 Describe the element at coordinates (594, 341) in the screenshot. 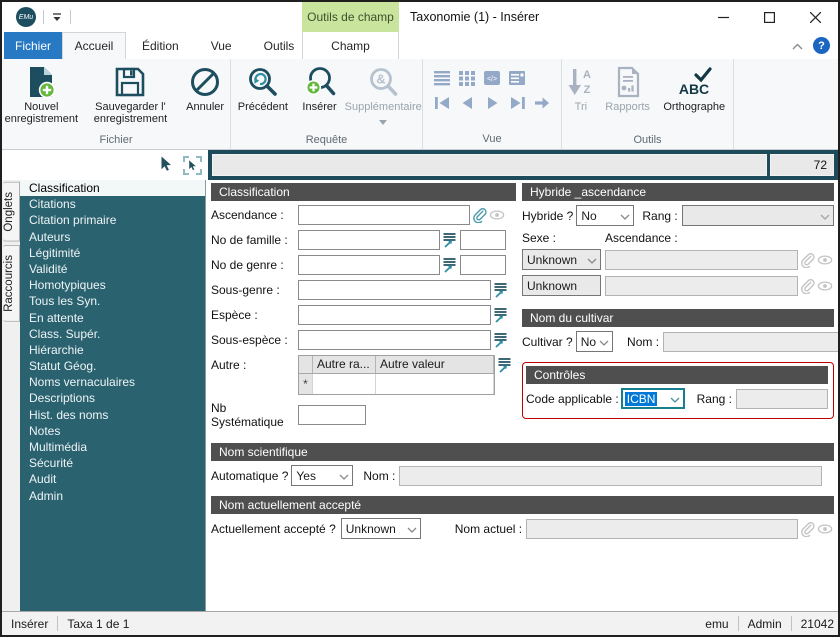

I see `cultivar-combo: No` at that location.